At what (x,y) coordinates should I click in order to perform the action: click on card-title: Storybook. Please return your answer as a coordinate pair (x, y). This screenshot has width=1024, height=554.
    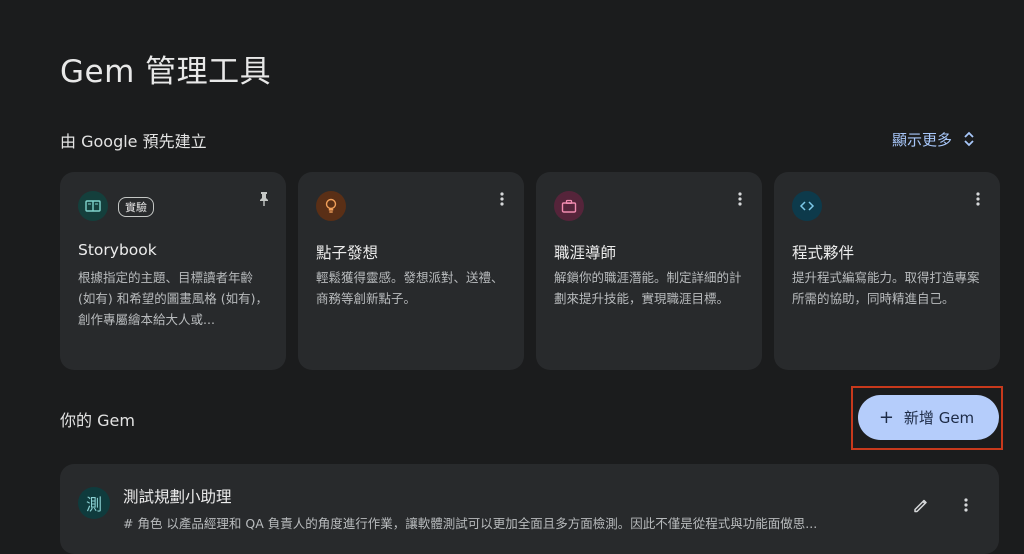
    Looking at the image, I should click on (117, 250).